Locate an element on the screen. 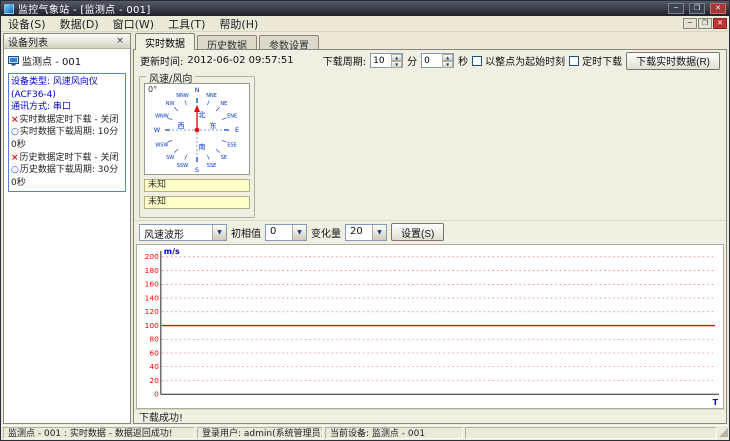 This screenshot has width=730, height=441. svg-text: W is located at coordinates (157, 130).